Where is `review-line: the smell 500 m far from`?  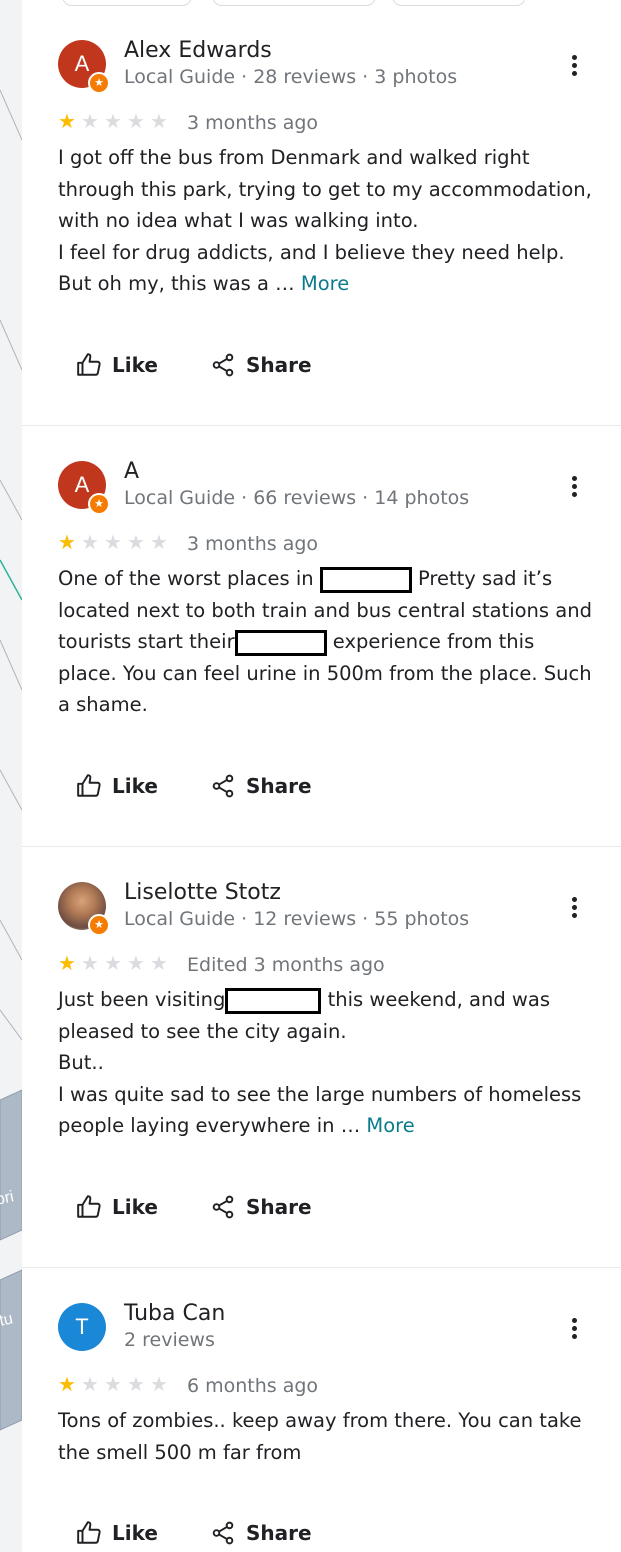 review-line: the smell 500 m far from is located at coordinates (180, 1452).